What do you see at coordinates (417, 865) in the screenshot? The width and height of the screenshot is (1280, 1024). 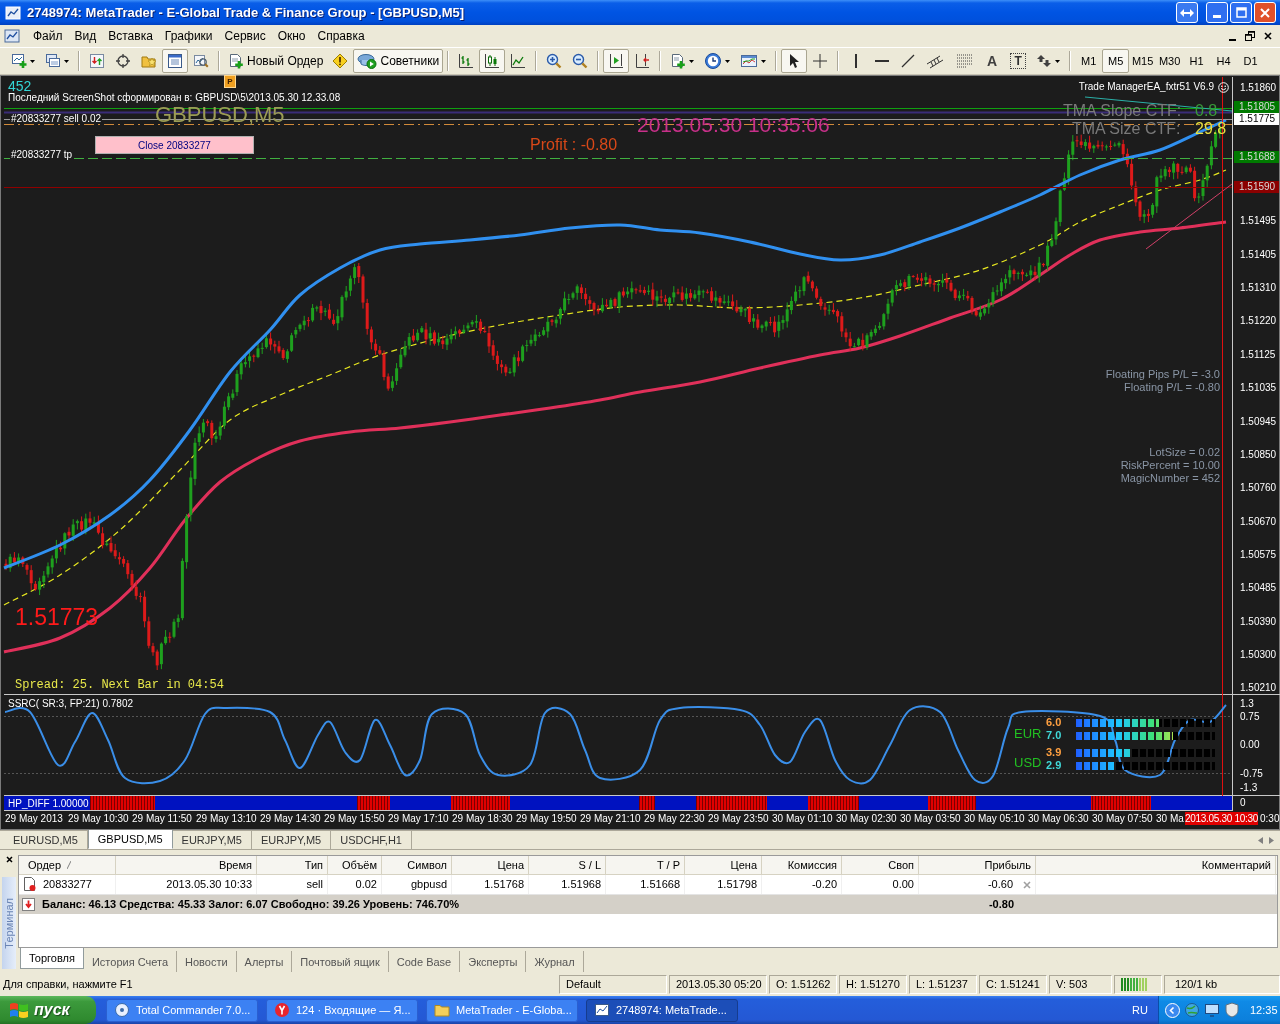 I see `column-header: Символ` at bounding box center [417, 865].